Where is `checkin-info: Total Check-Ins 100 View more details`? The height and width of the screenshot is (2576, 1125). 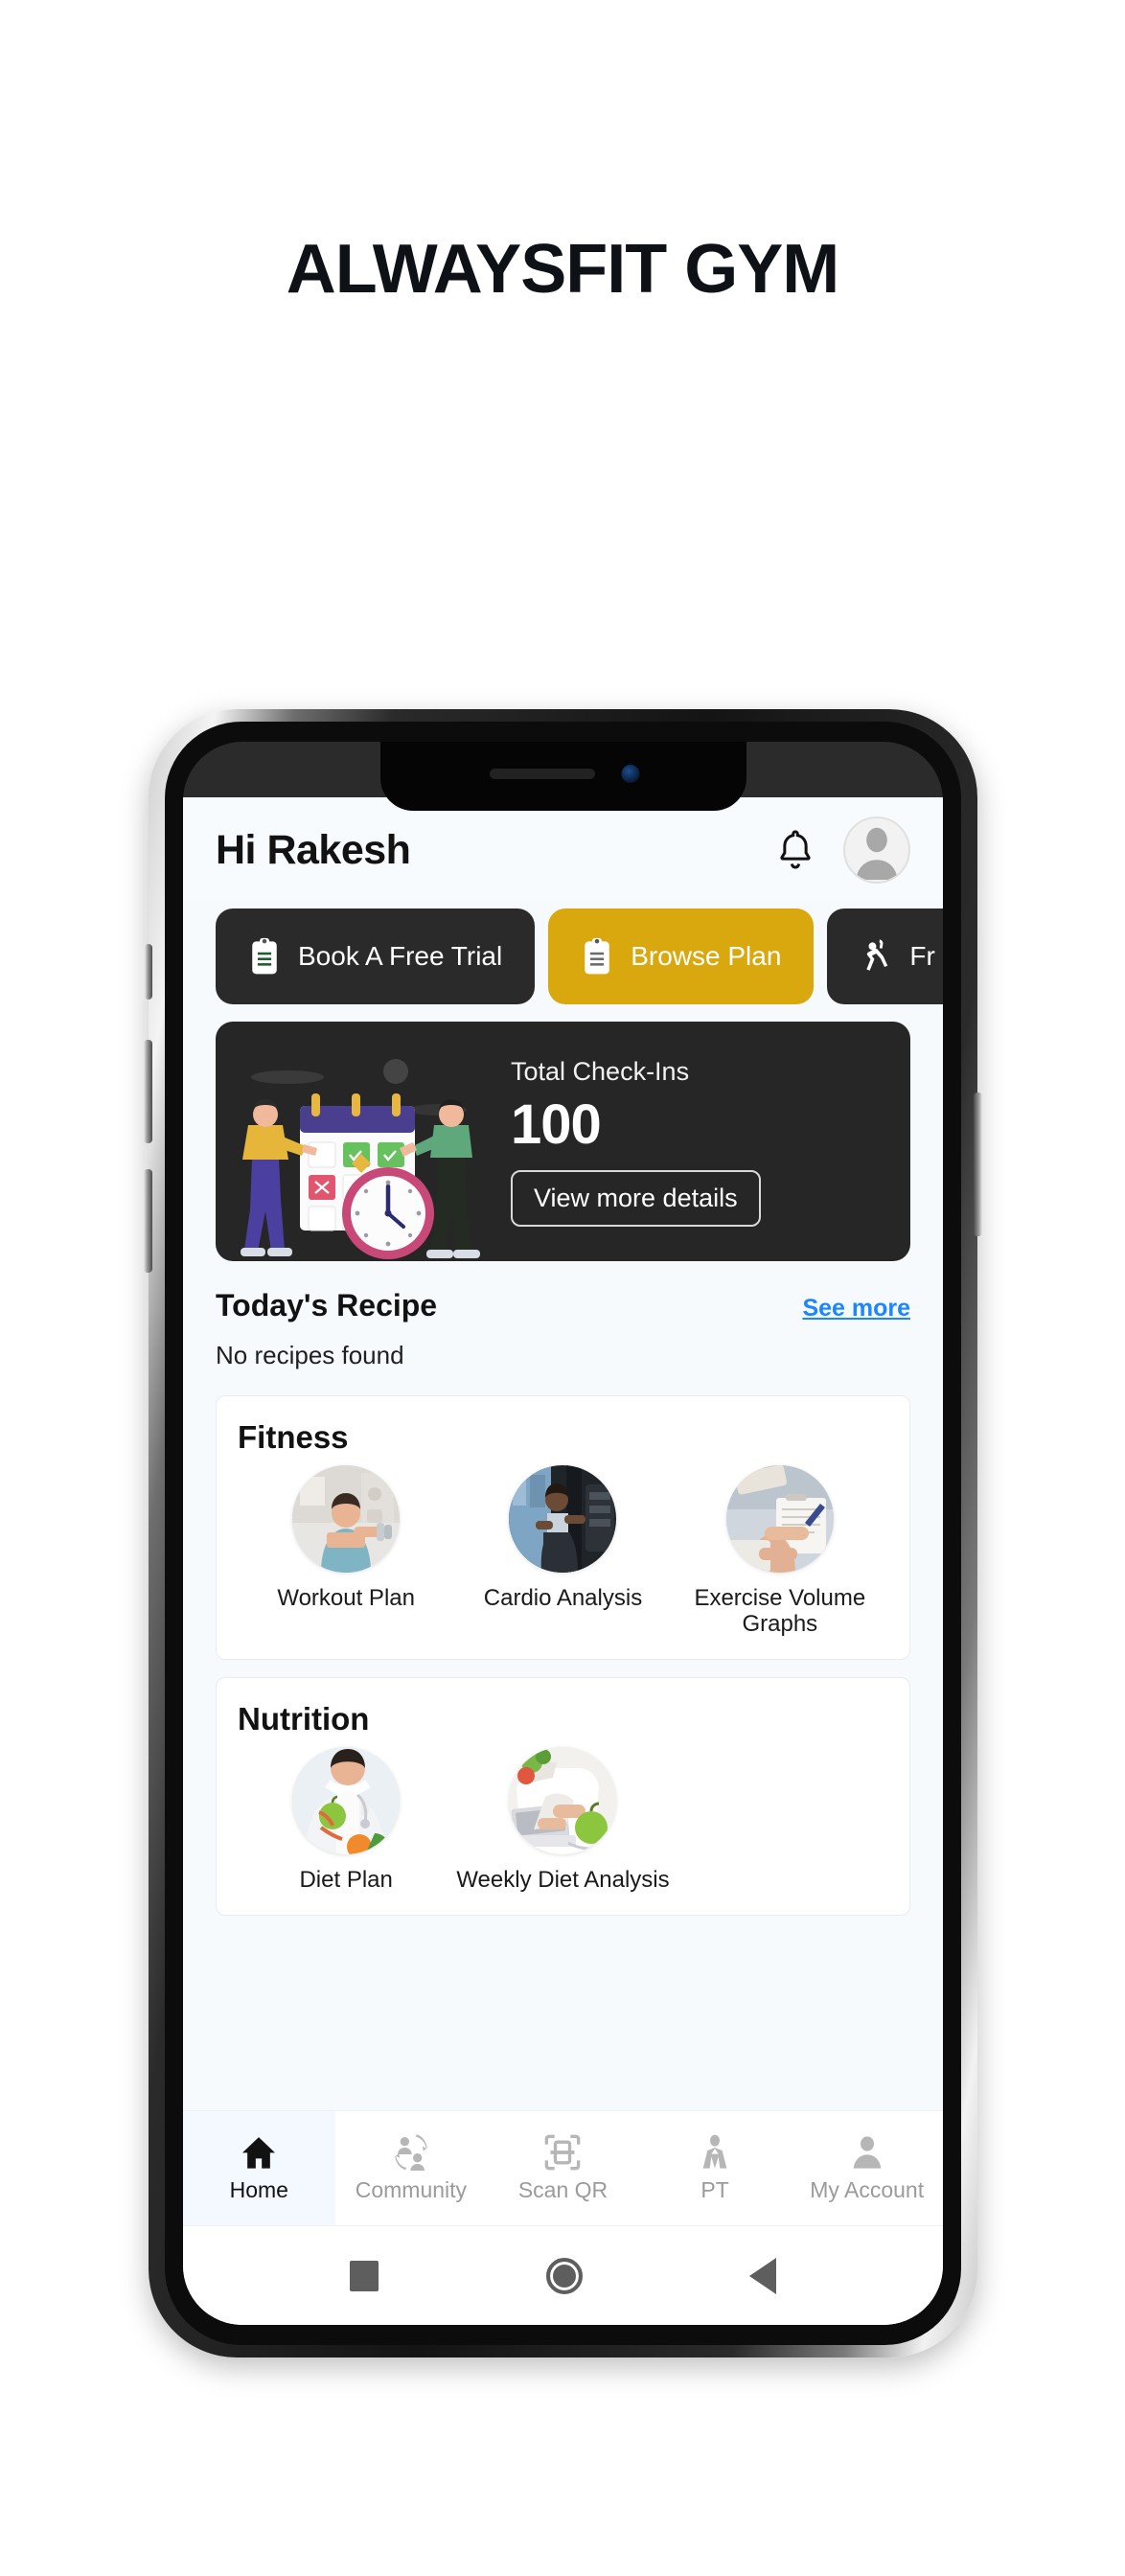
checkin-info: Total Check-Ins 100 View more details is located at coordinates (707, 1141).